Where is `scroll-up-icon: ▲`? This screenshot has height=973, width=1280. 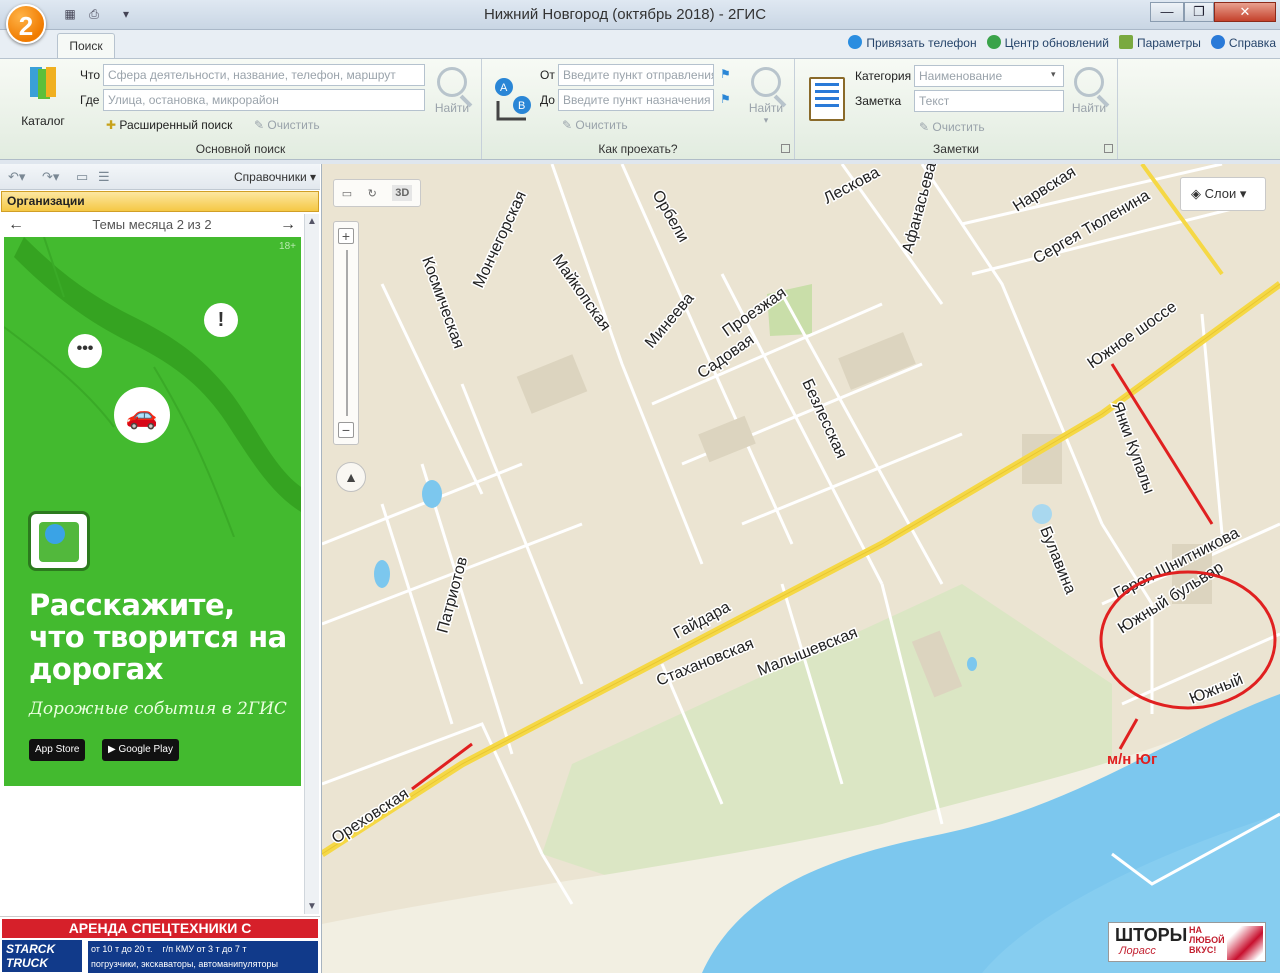 scroll-up-icon: ▲ is located at coordinates (312, 221).